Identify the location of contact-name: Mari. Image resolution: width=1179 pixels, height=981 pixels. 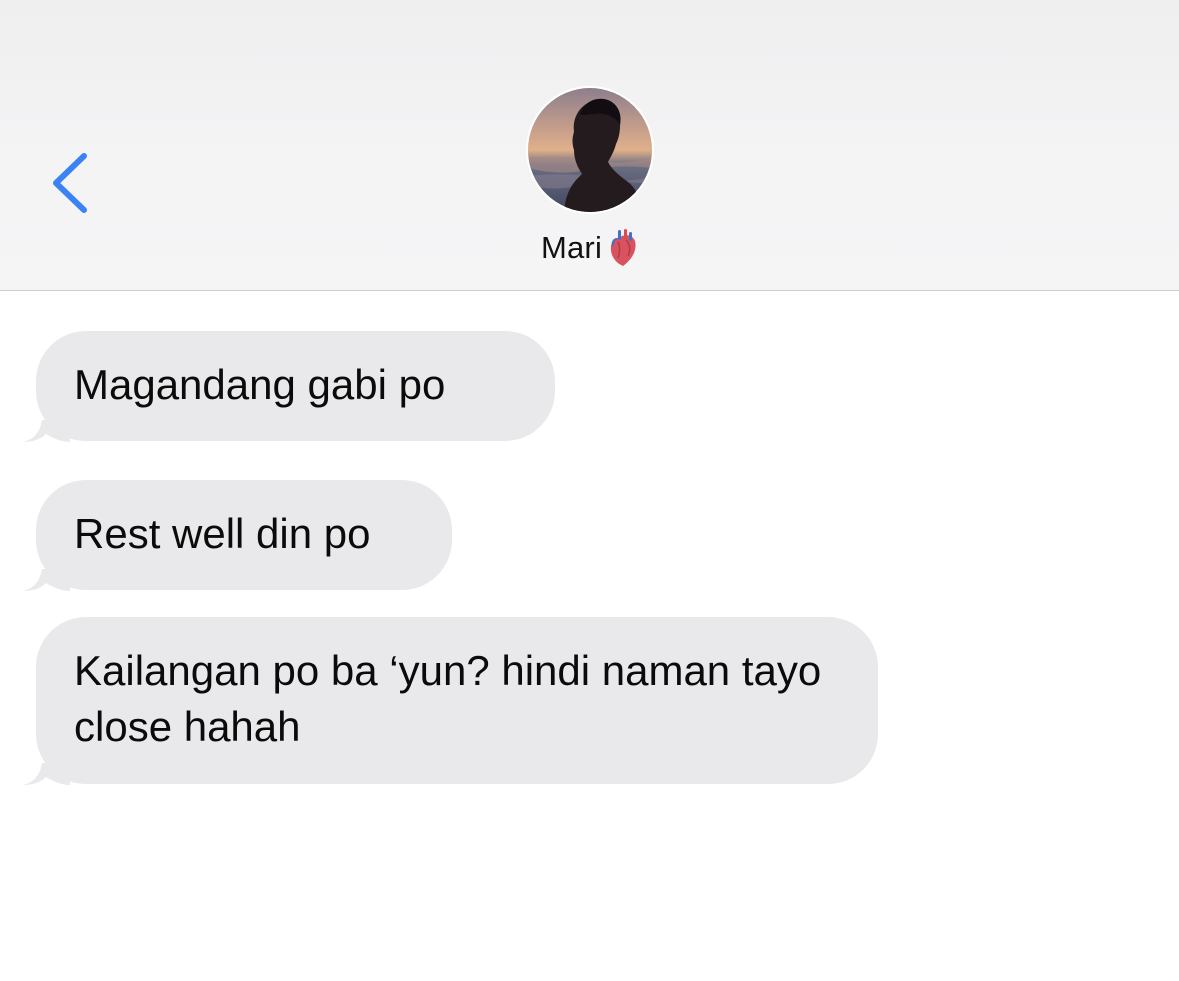
(571, 247).